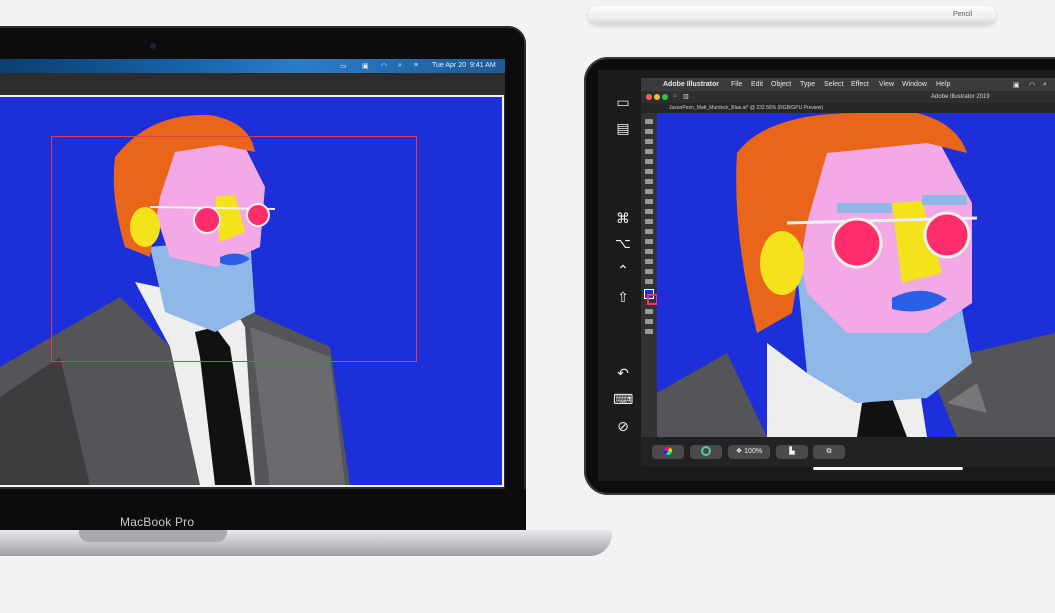 Image resolution: width=1055 pixels, height=613 pixels. What do you see at coordinates (860, 84) in the screenshot?
I see `menu-effect: Effect` at bounding box center [860, 84].